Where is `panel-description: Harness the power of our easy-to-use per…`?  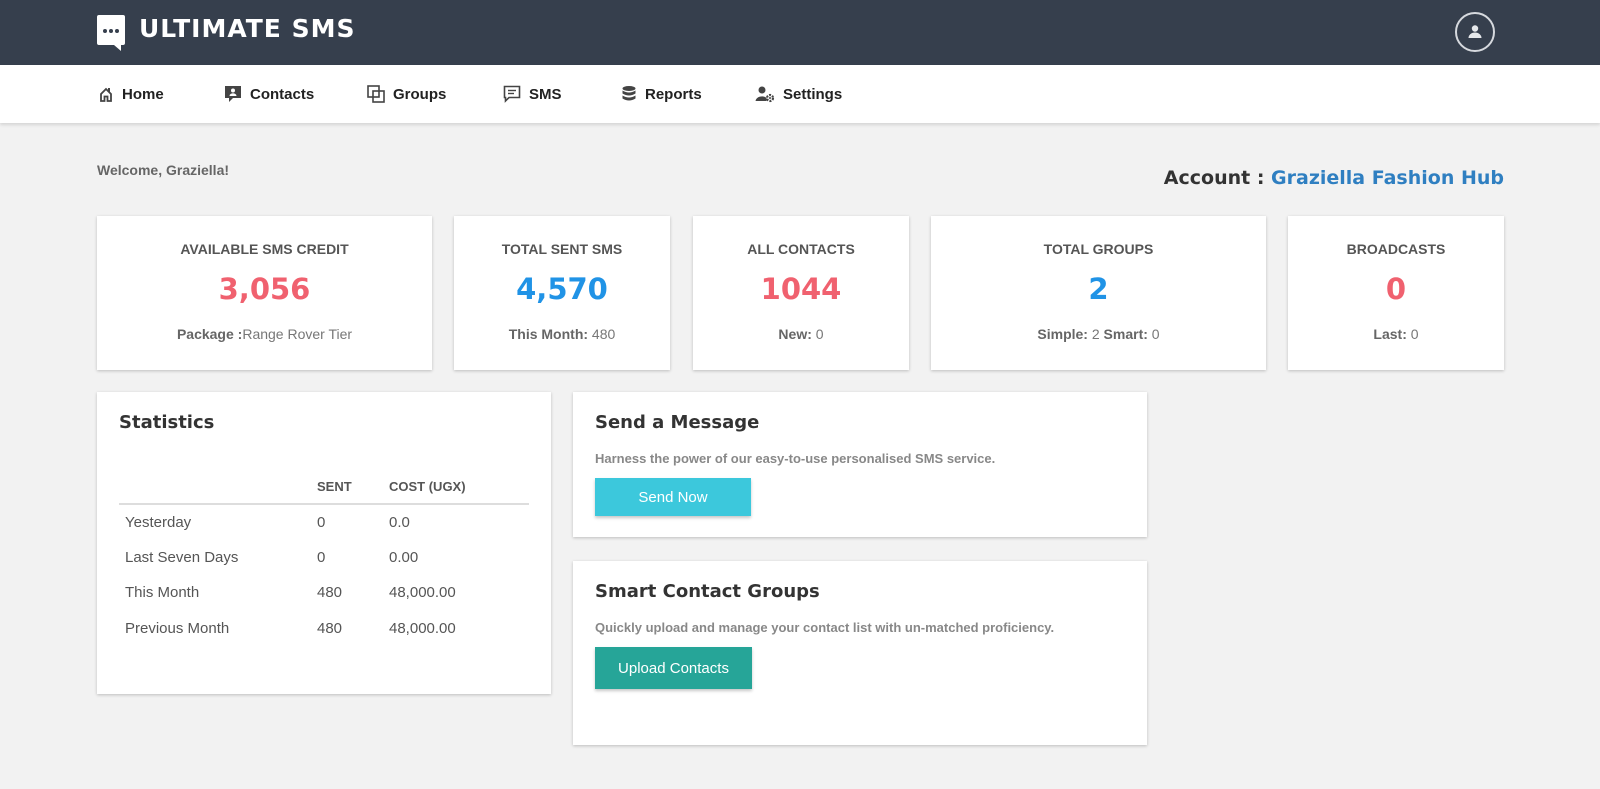
panel-description: Harness the power of our easy-to-use per… is located at coordinates (795, 458).